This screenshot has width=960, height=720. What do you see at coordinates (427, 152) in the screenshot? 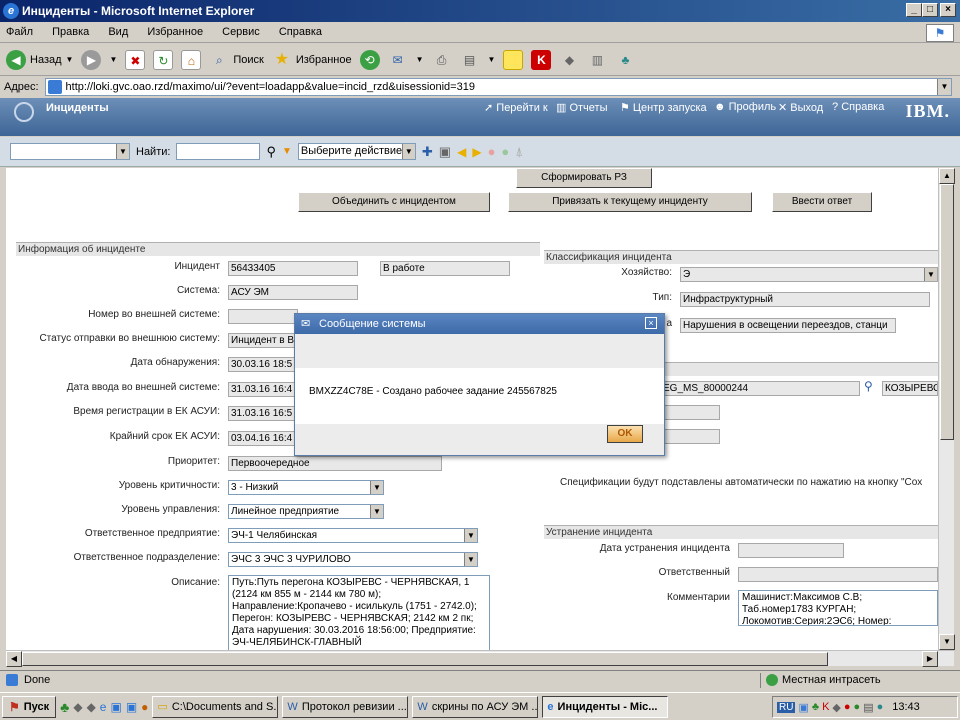
I see `new-record-icon: ✚` at bounding box center [427, 152].